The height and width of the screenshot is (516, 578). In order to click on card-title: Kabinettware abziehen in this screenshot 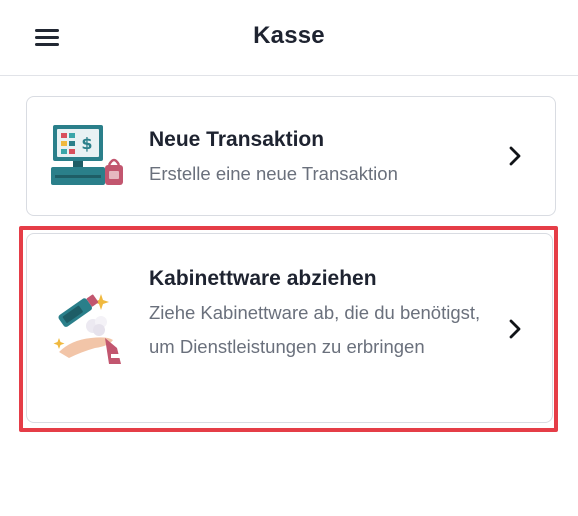, I will do `click(263, 278)`.